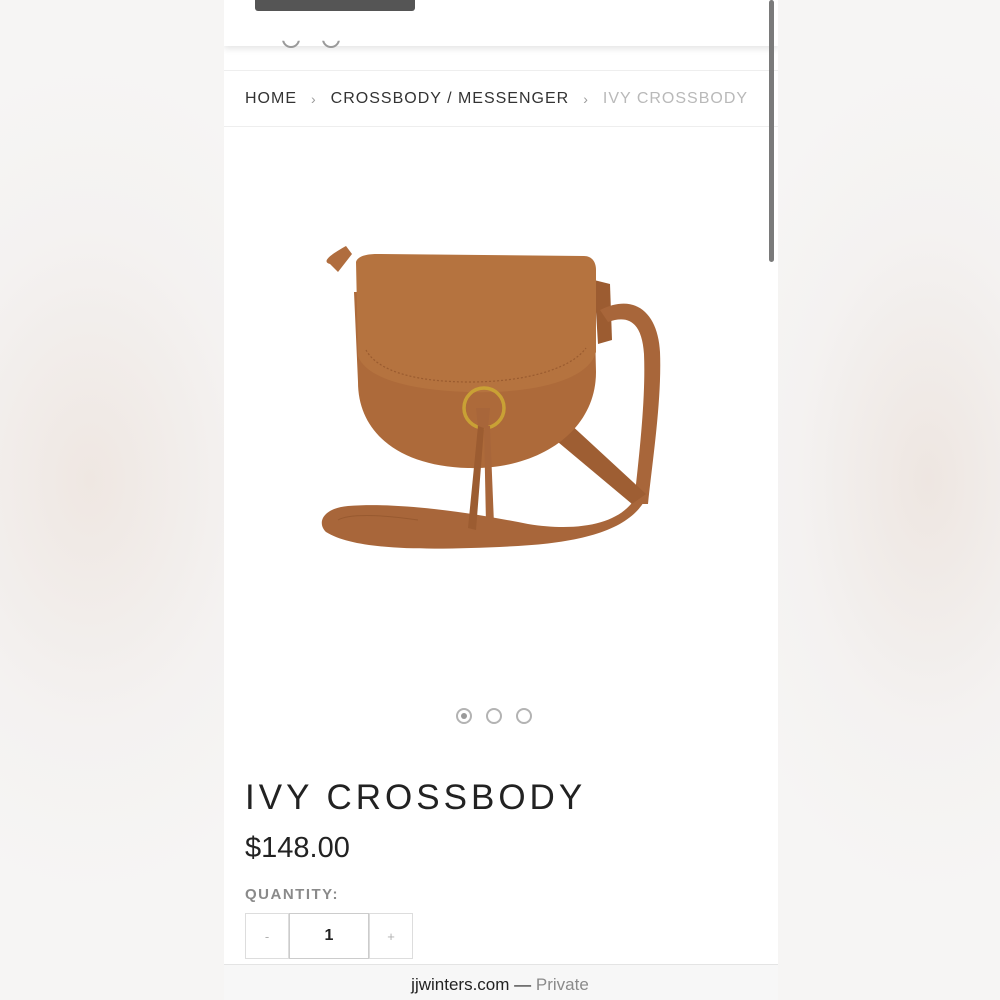 This screenshot has width=1000, height=1000. I want to click on search-icon, so click(331, 44).